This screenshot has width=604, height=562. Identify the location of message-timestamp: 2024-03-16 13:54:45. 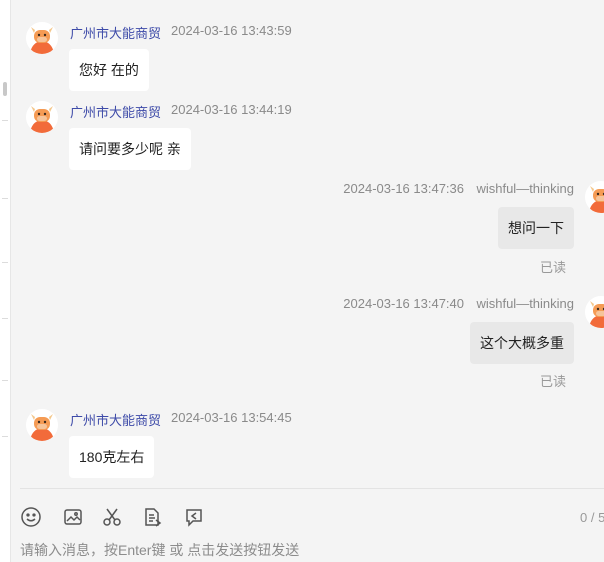
(231, 417).